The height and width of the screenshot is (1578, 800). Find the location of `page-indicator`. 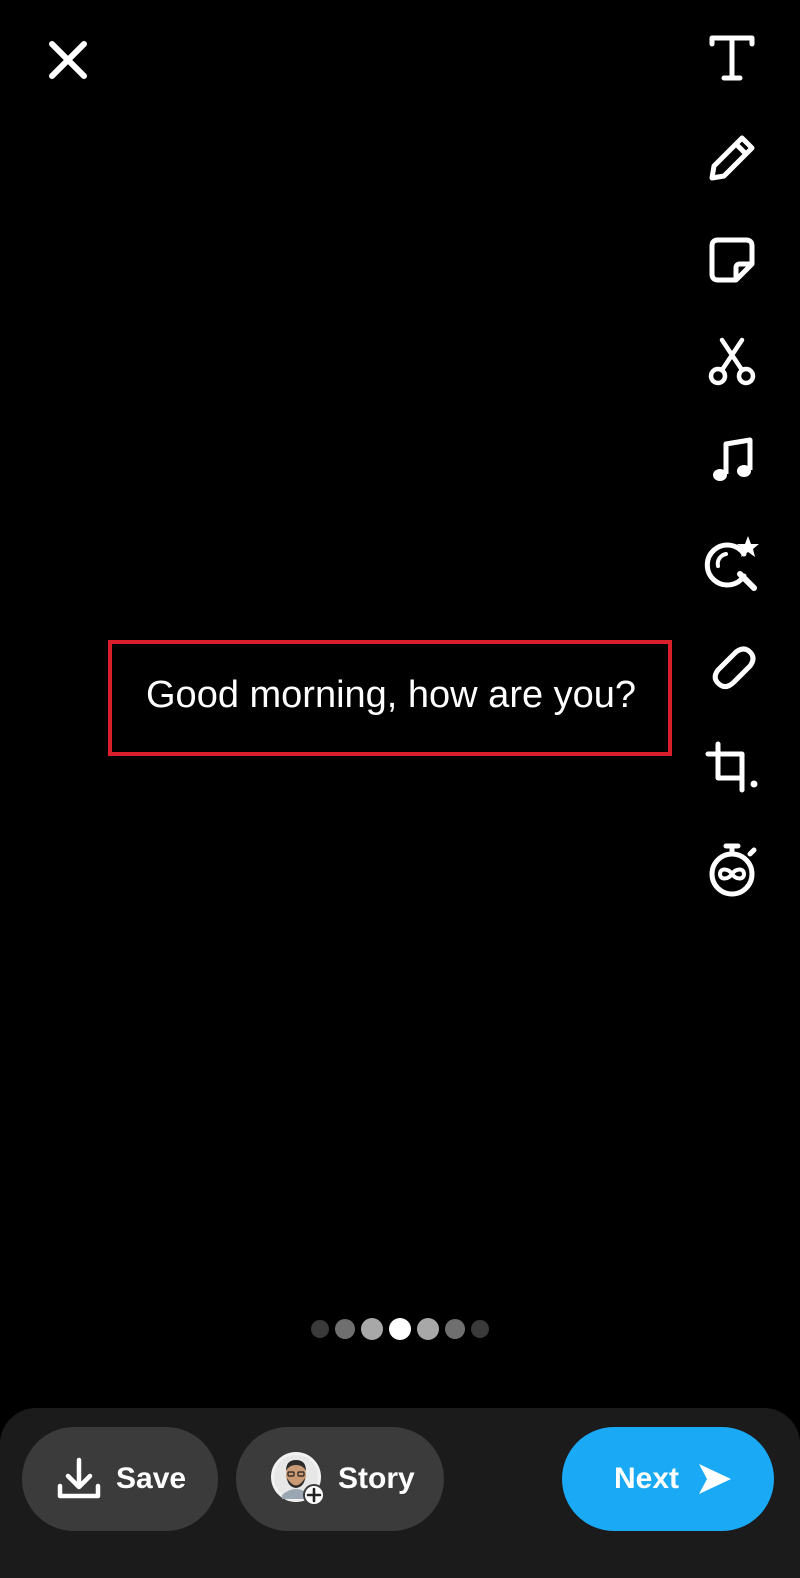

page-indicator is located at coordinates (400, 1329).